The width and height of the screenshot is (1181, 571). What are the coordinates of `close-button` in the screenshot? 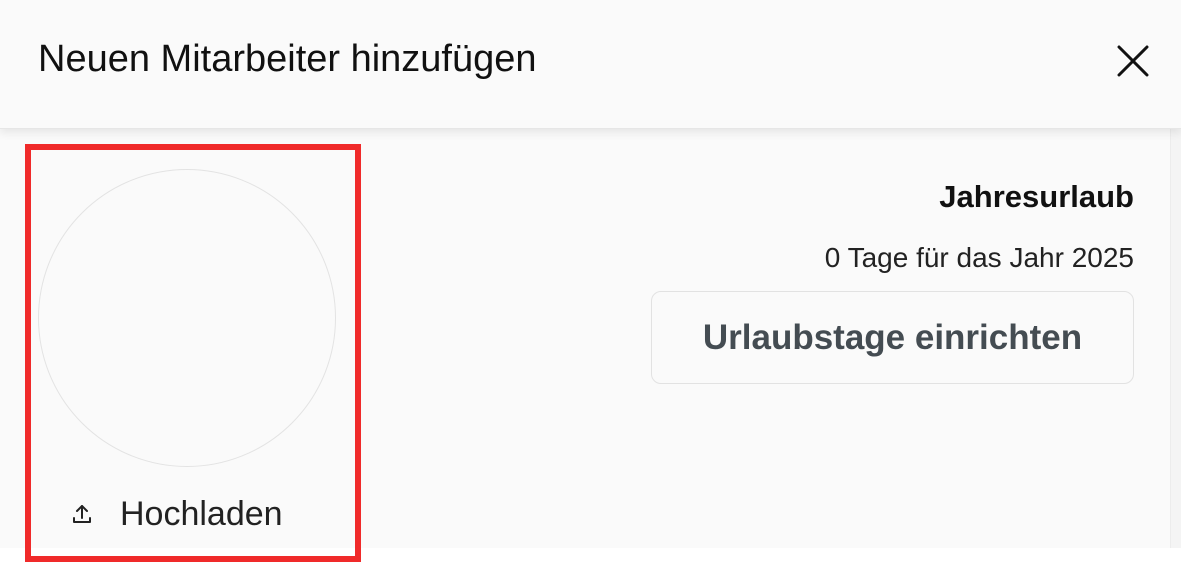 It's located at (1133, 61).